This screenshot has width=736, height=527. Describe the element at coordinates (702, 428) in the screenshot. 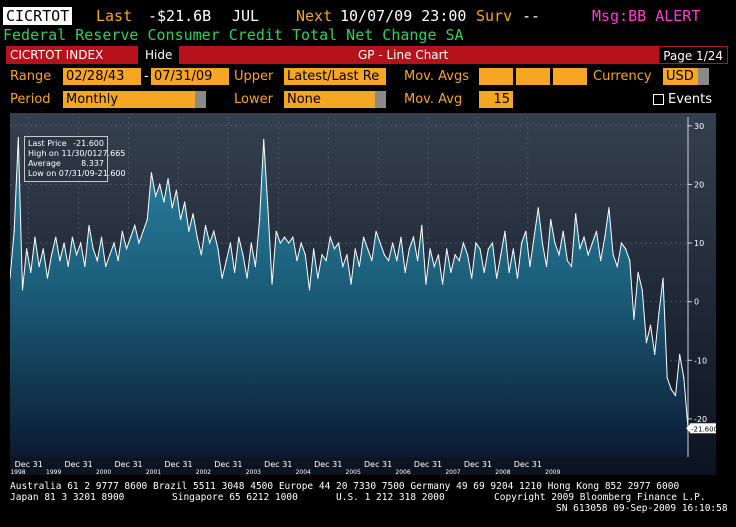

I see `last-price-tag: -21.600` at that location.